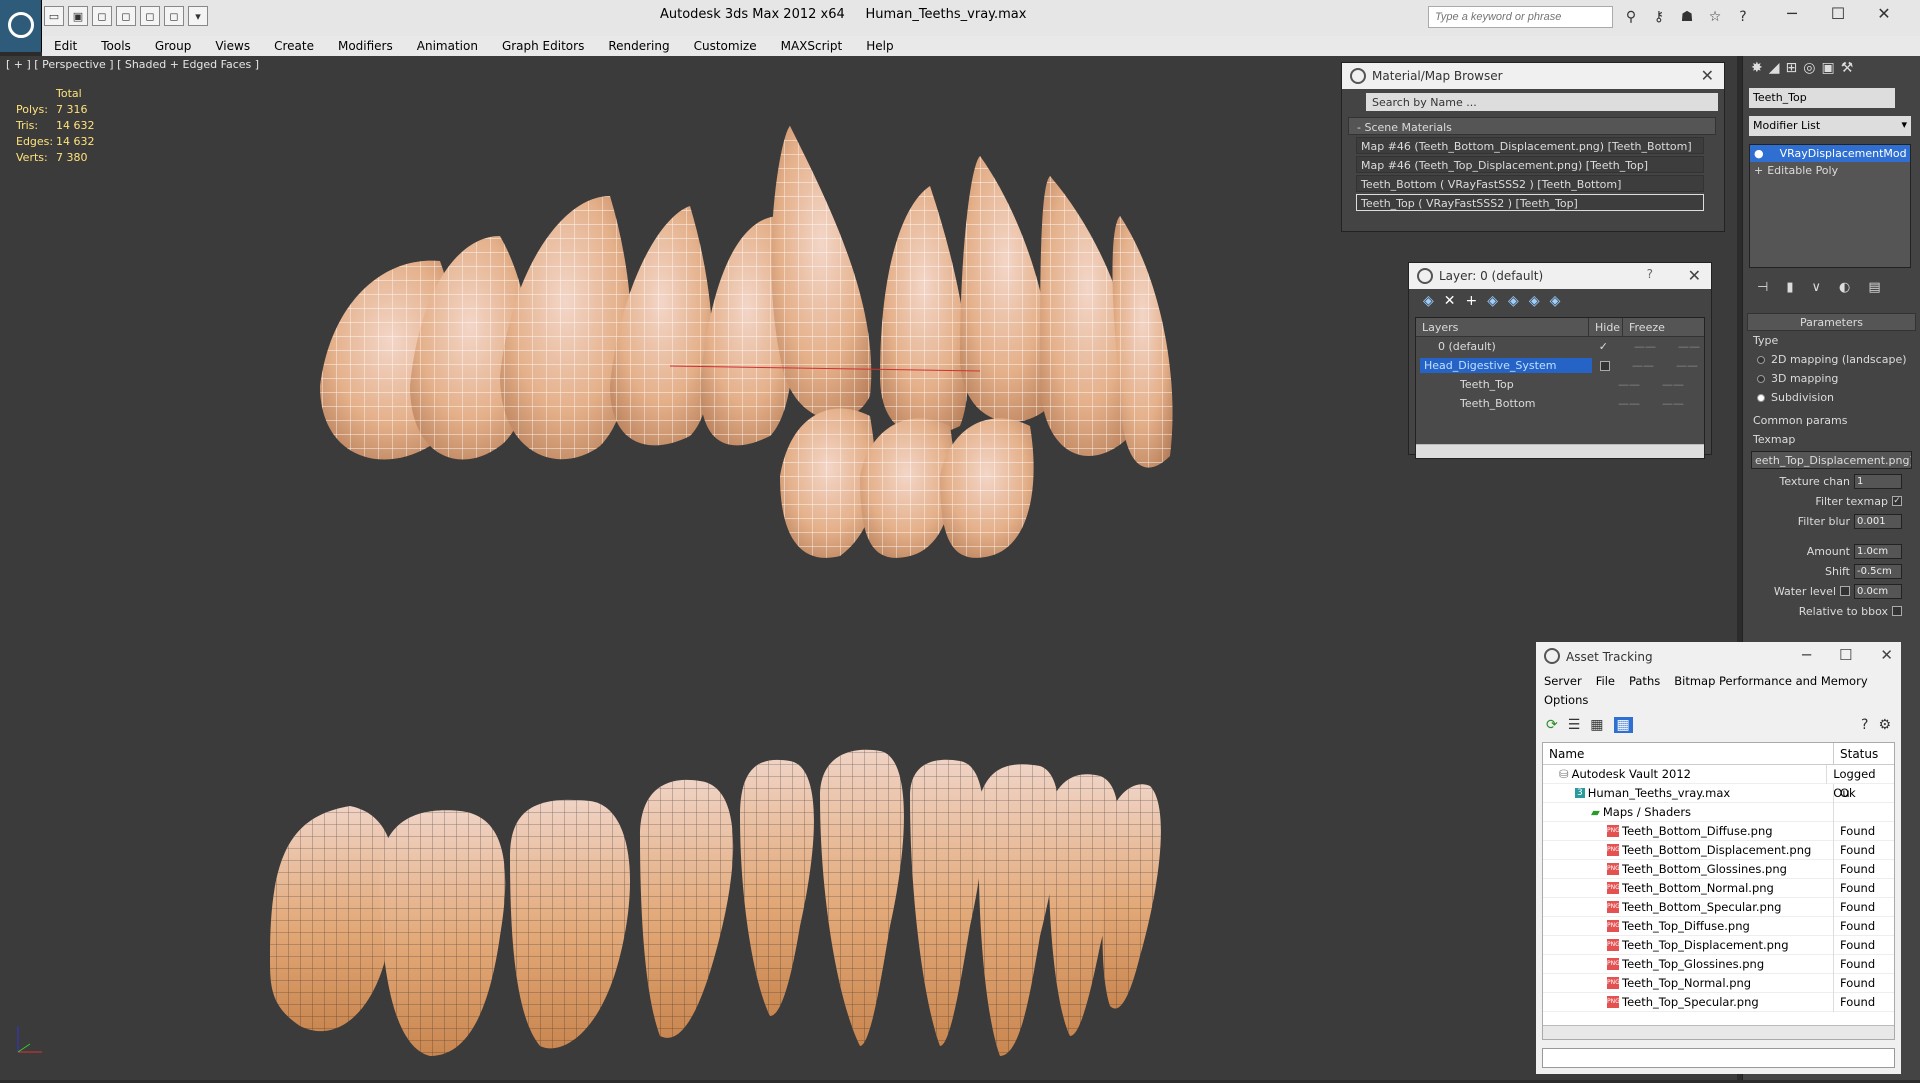 This screenshot has height=1083, width=1920. What do you see at coordinates (1644, 681) in the screenshot?
I see `menu-paths: Paths` at bounding box center [1644, 681].